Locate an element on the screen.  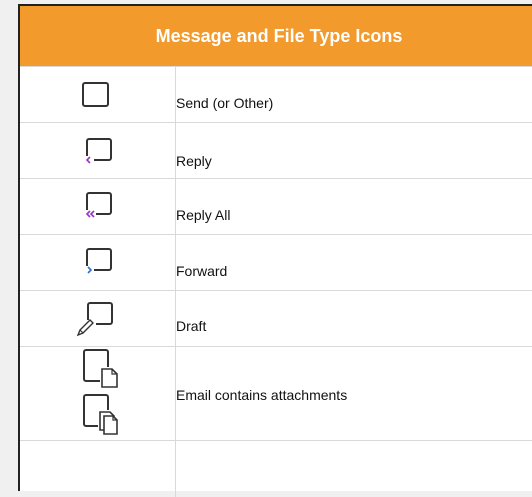
row-label-draft: Draft is located at coordinates (191, 326).